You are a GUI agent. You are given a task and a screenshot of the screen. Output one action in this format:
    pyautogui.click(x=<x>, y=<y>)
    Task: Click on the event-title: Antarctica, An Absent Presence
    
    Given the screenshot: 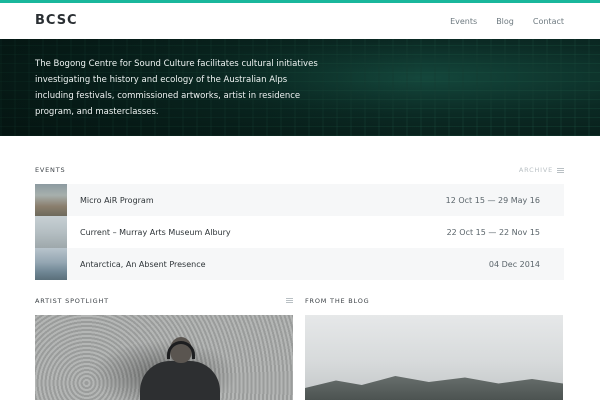 What is the action you would take?
    pyautogui.click(x=143, y=264)
    